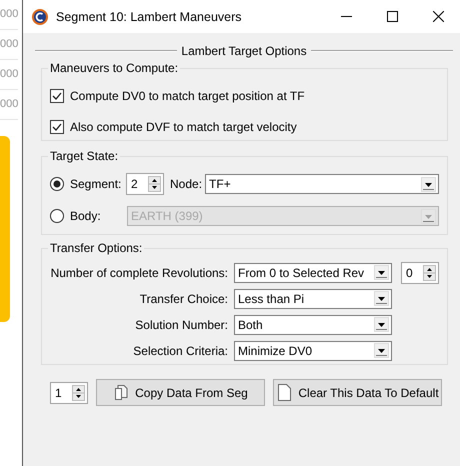 The image size is (460, 466). Describe the element at coordinates (438, 16) in the screenshot. I see `close-icon` at that location.